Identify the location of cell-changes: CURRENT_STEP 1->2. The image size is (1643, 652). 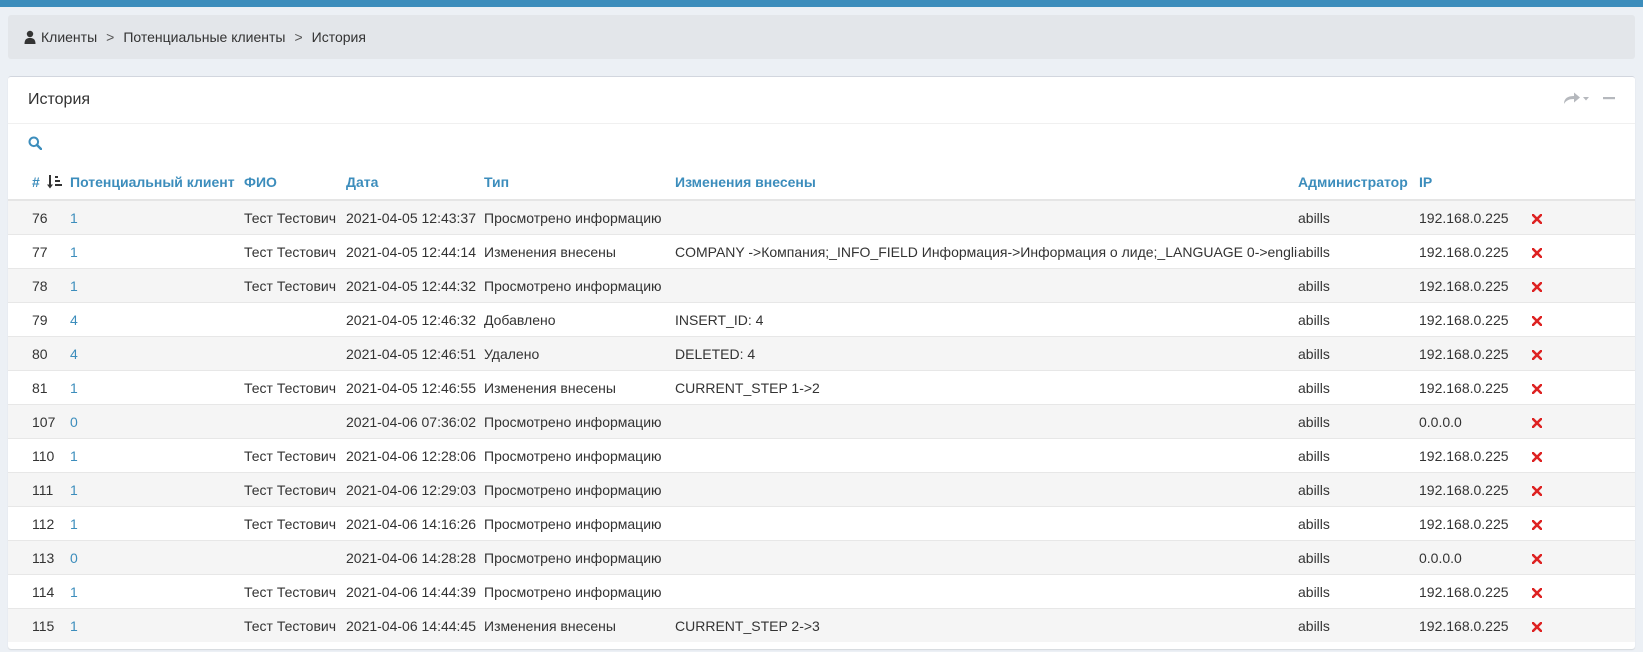
(986, 387).